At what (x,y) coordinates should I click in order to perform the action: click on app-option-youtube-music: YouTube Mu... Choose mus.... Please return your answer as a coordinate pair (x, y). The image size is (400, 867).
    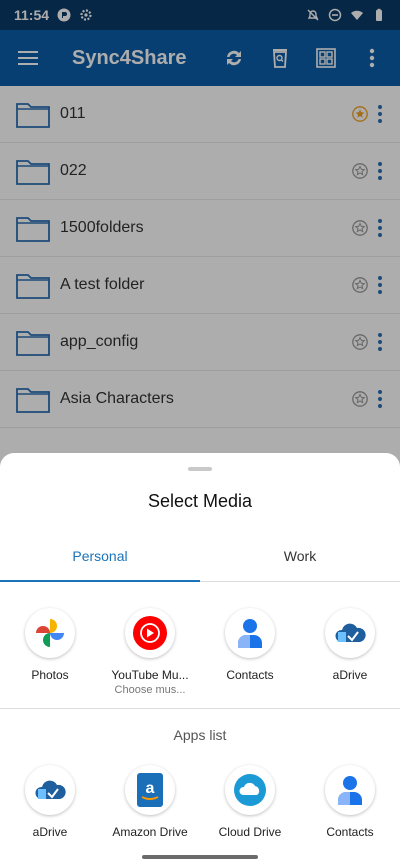
    Looking at the image, I should click on (150, 652).